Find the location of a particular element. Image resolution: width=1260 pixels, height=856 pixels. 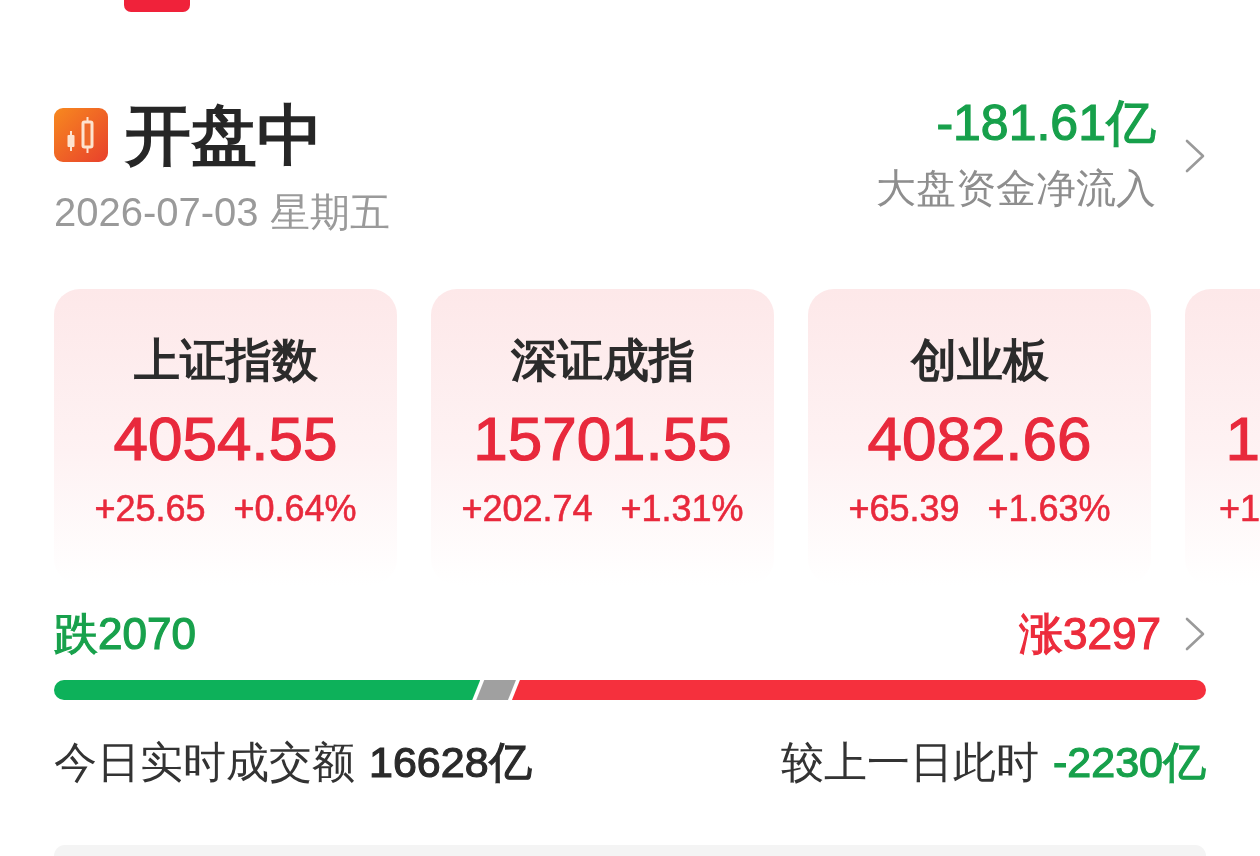

index-value: 15701.55 is located at coordinates (602, 439).